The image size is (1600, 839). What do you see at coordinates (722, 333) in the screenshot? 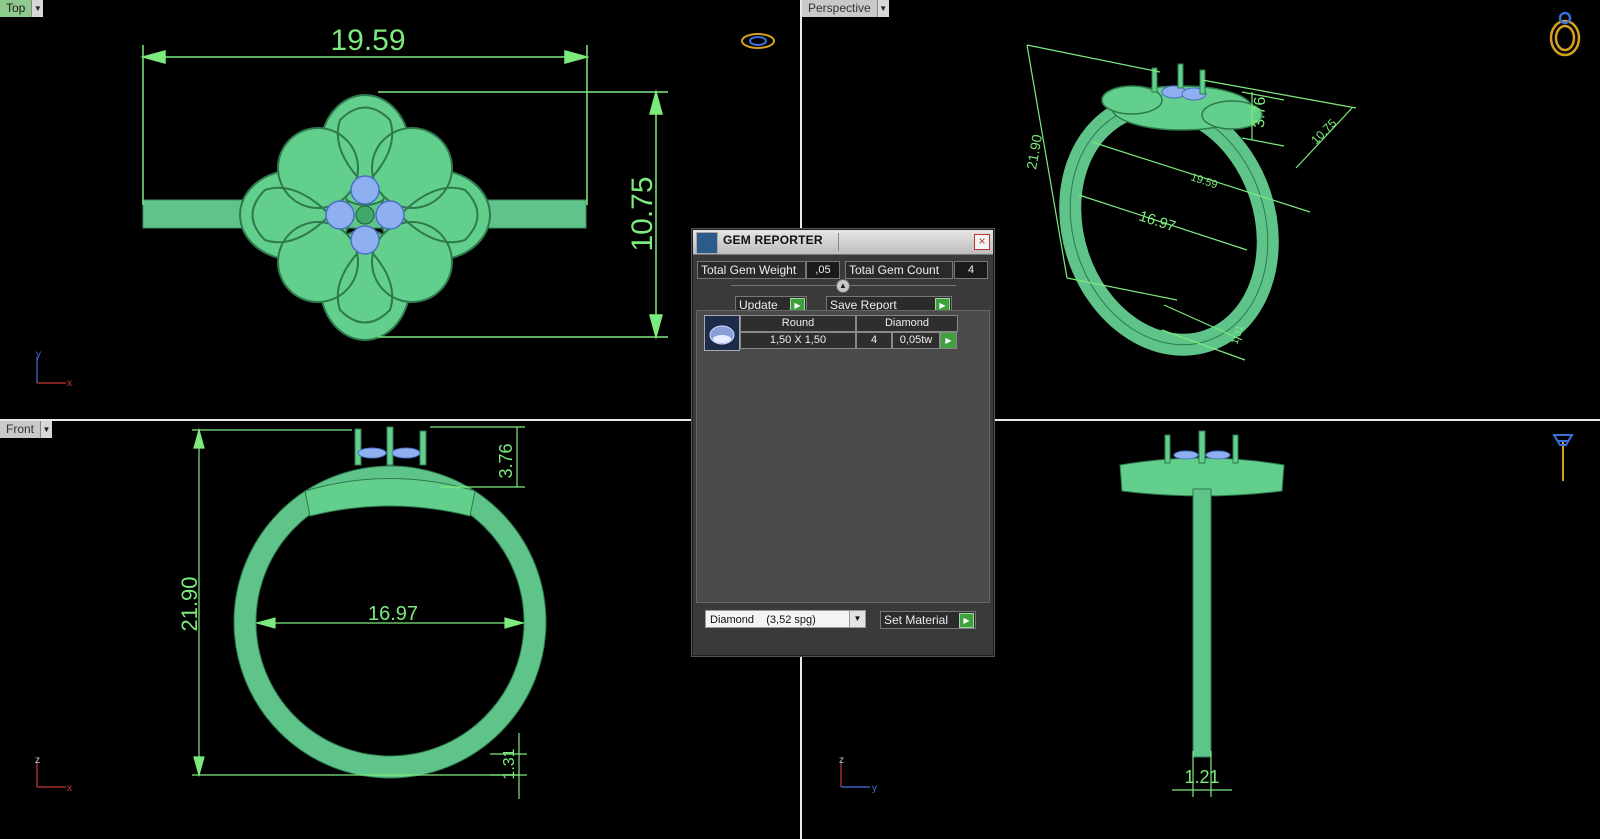
I see `round-gem-thumbnail-icon` at bounding box center [722, 333].